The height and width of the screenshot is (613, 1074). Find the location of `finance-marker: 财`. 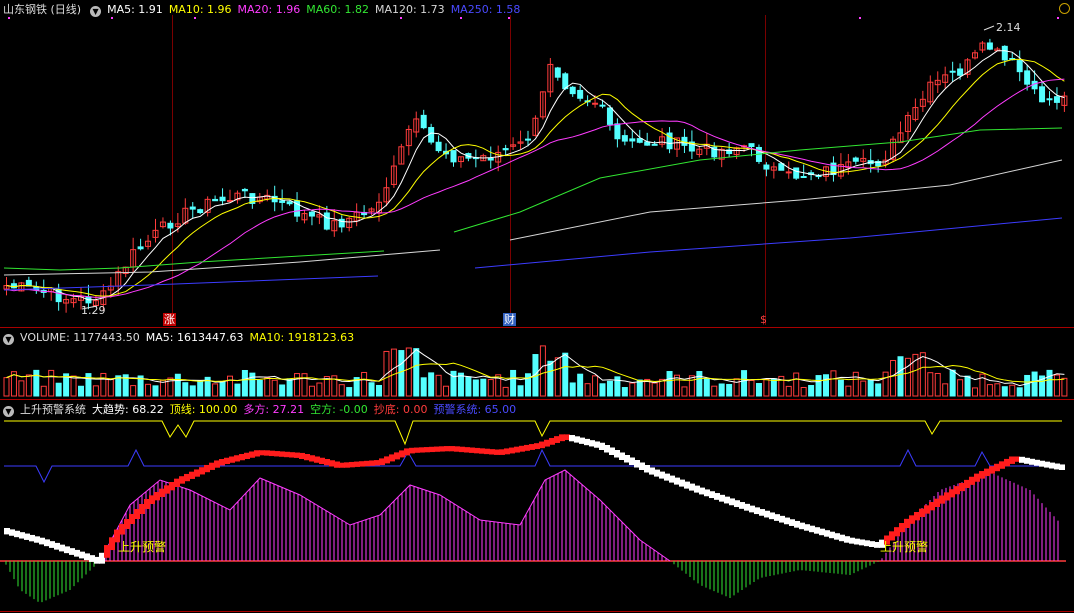

finance-marker: 财 is located at coordinates (509, 319).